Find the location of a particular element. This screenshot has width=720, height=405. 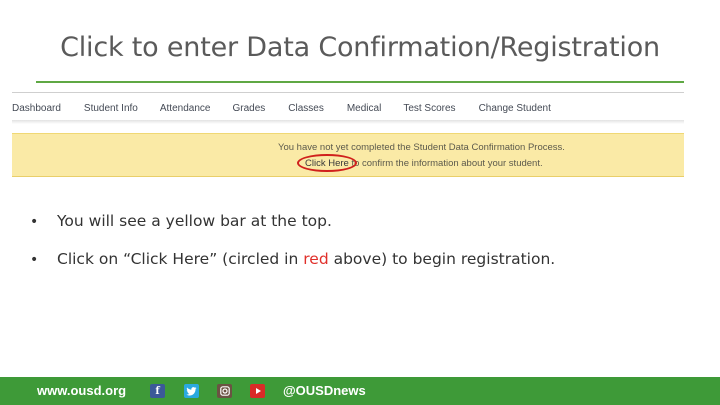

nav-item-medical: Medical is located at coordinates (364, 108).